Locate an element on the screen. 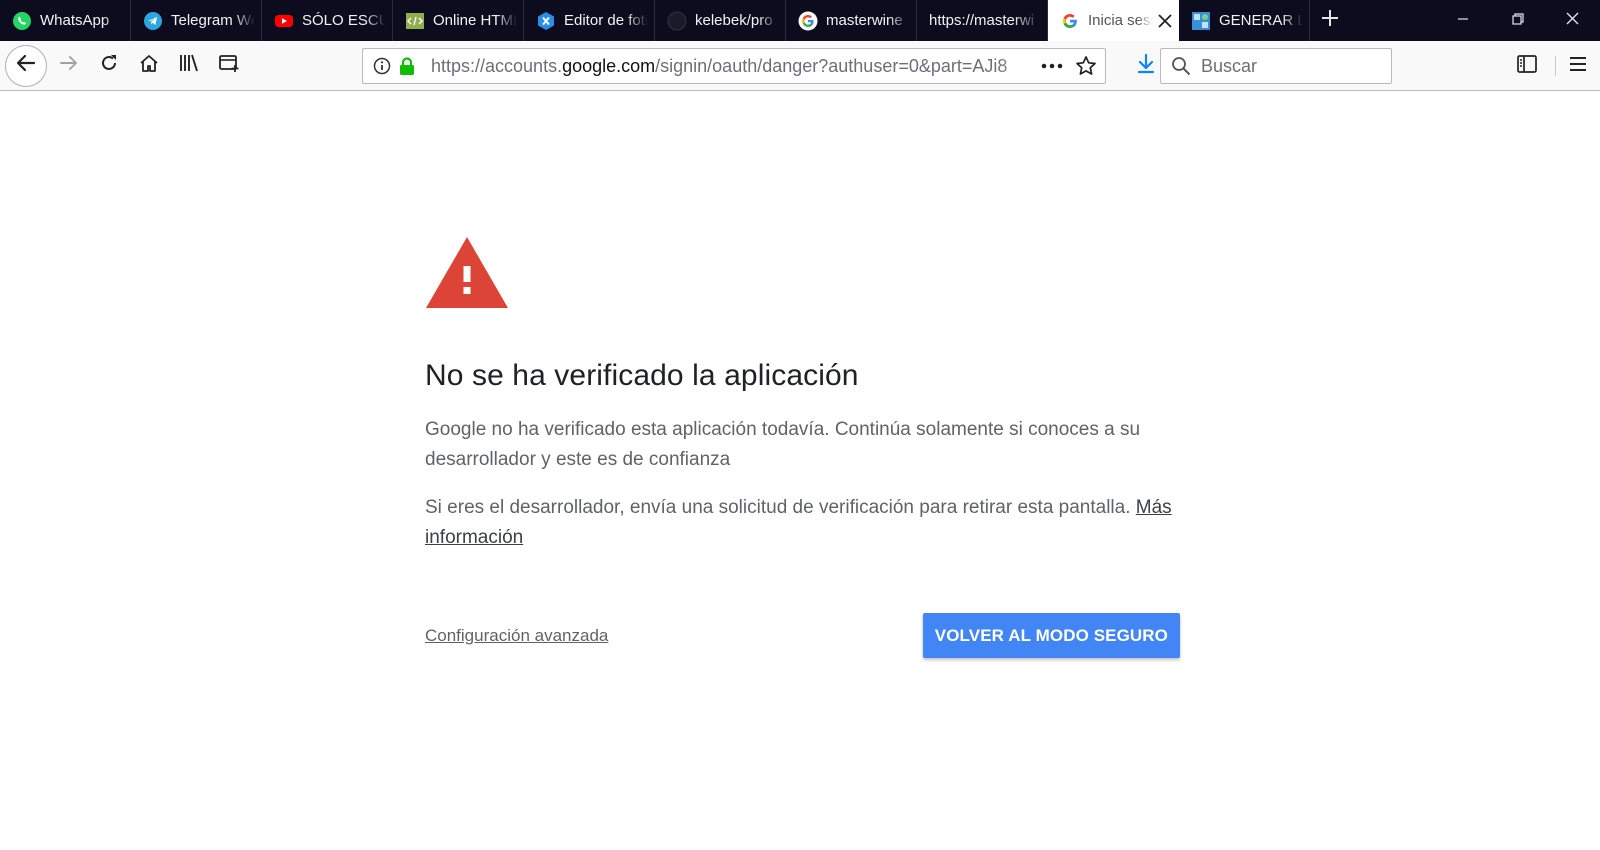 Image resolution: width=1600 pixels, height=850 pixels. youtube-icon is located at coordinates (284, 21).